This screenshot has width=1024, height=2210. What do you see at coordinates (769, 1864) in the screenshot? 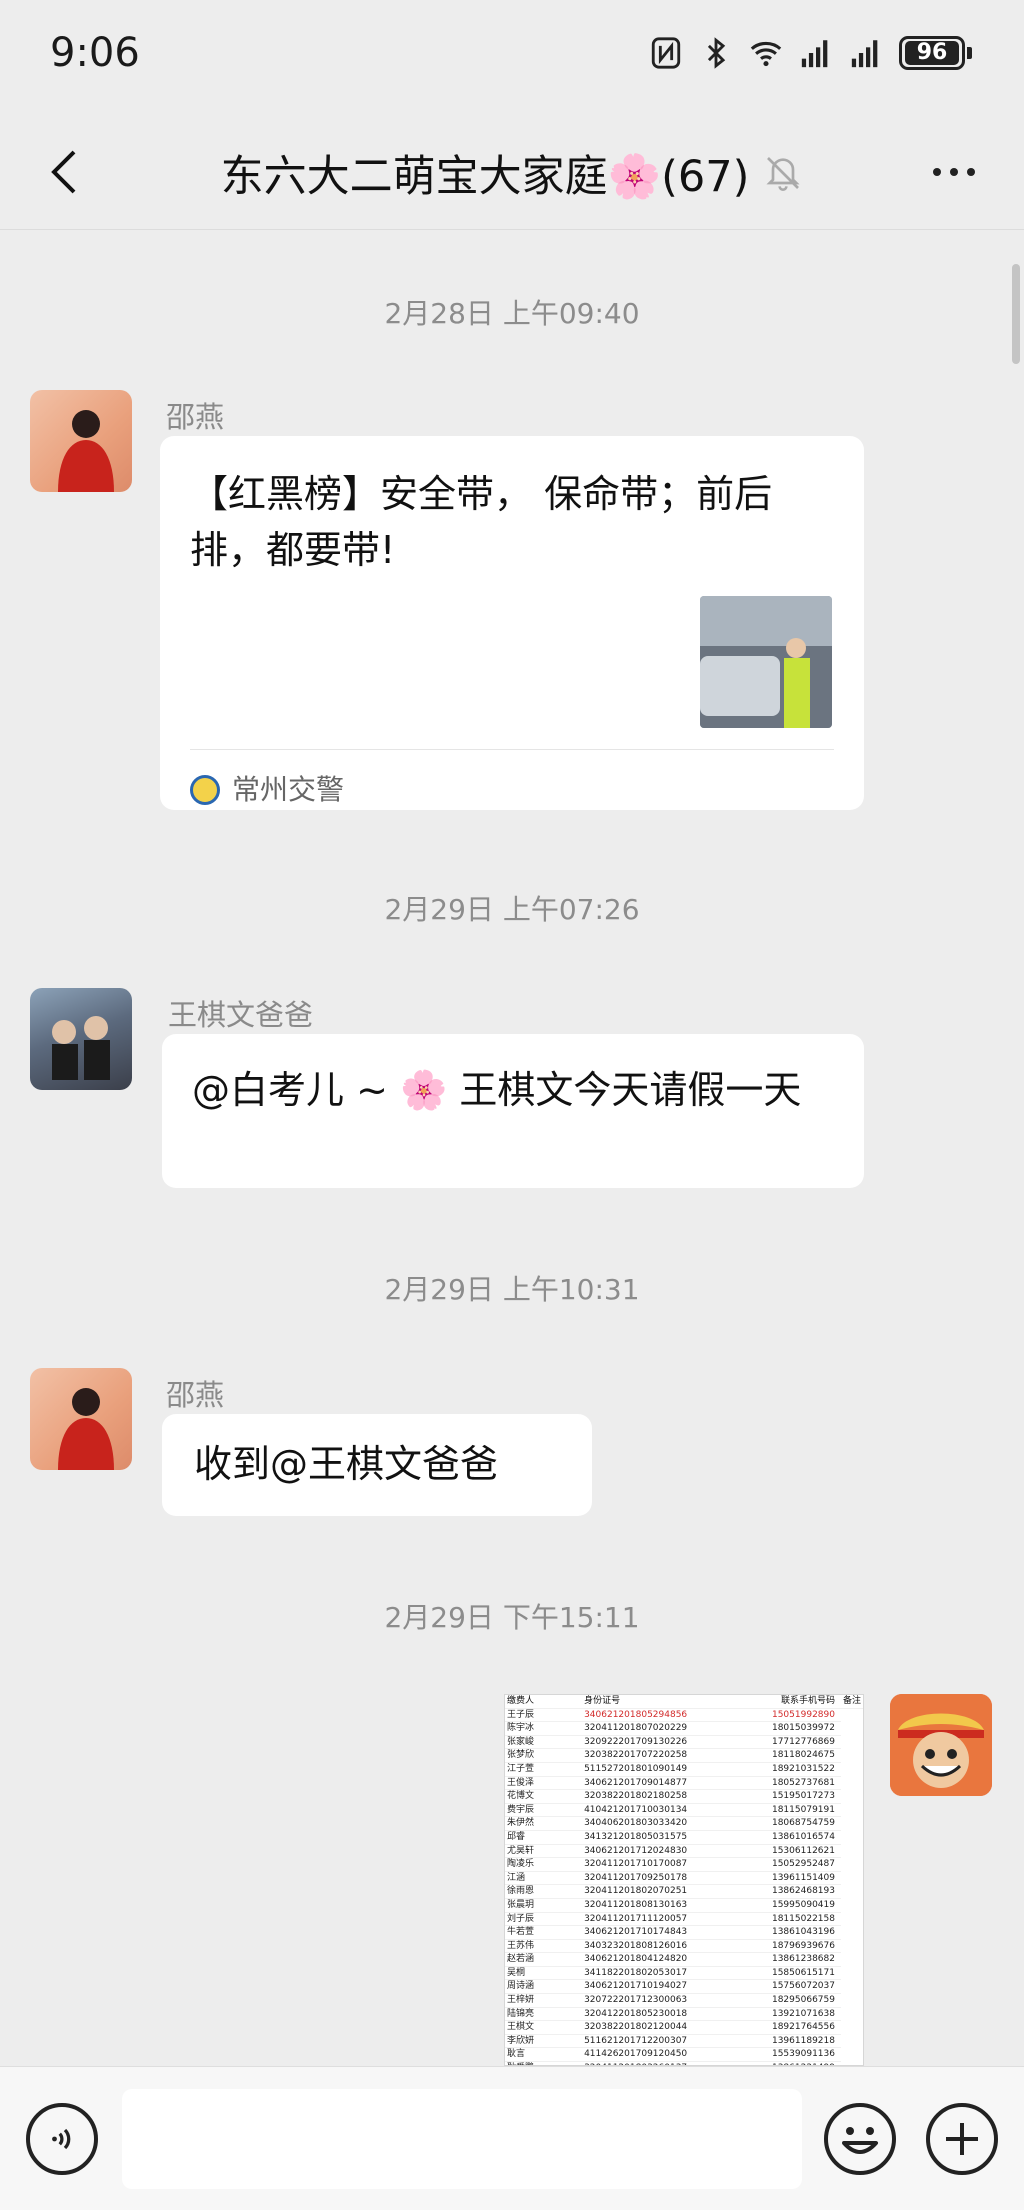
I see `table-cell: 15052952487` at bounding box center [769, 1864].